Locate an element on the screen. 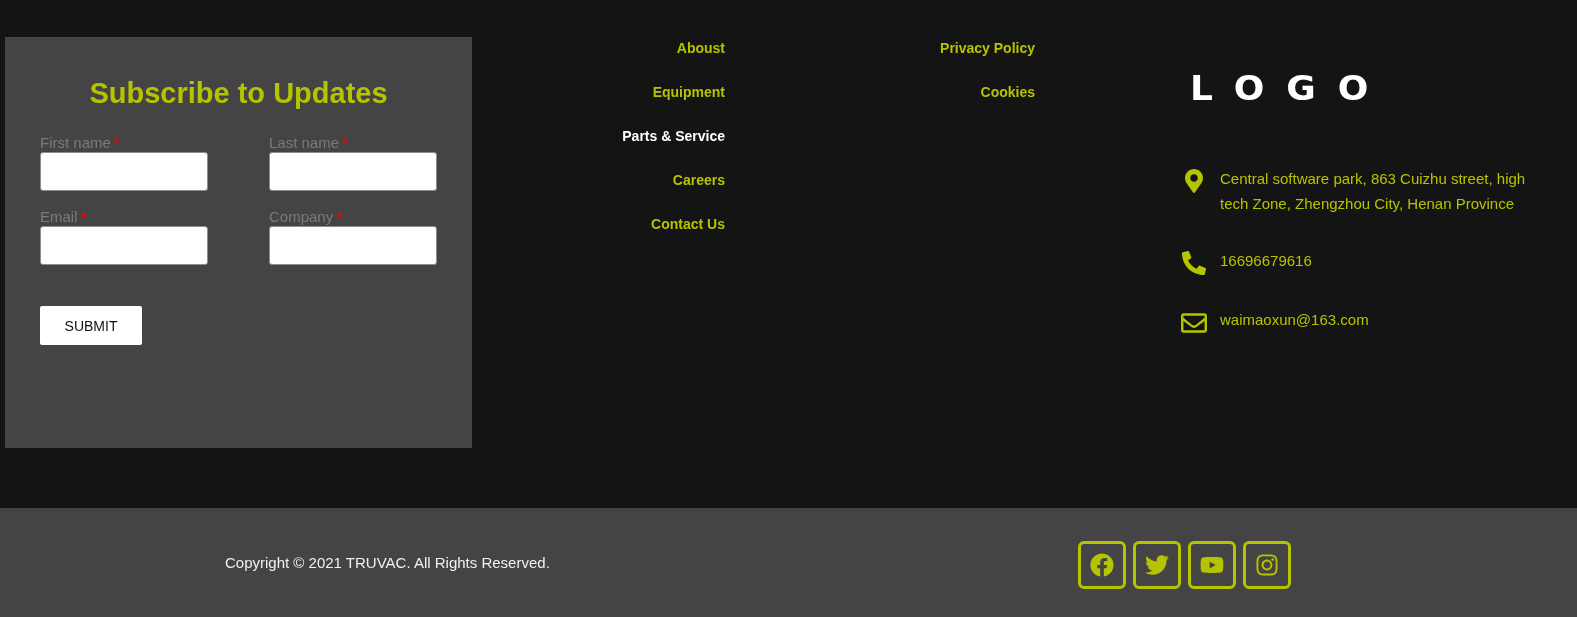 The image size is (1577, 617). contact-text: Central software park, 863 Cuizhu street, high tech Zone, Zhengzhou City, Henan Province is located at coordinates (1373, 191).